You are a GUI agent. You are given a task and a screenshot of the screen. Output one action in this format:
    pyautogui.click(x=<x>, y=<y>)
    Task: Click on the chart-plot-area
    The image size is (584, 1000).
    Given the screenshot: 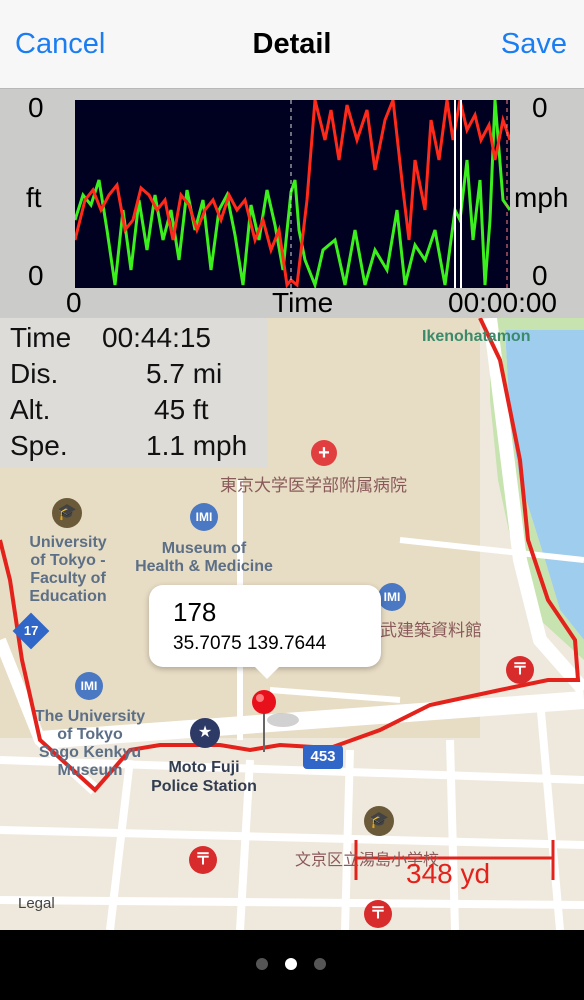 What is the action you would take?
    pyautogui.click(x=292, y=195)
    